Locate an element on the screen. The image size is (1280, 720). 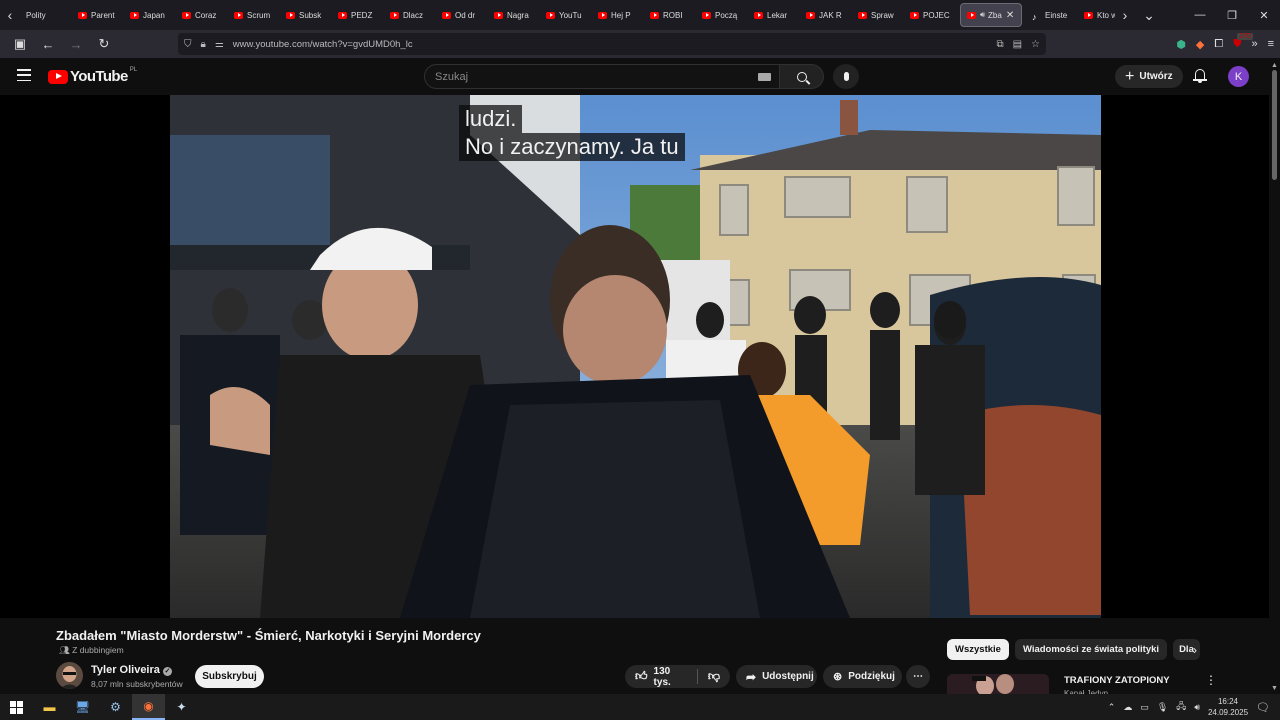
browser-tab: Japan is located at coordinates (150, 15).